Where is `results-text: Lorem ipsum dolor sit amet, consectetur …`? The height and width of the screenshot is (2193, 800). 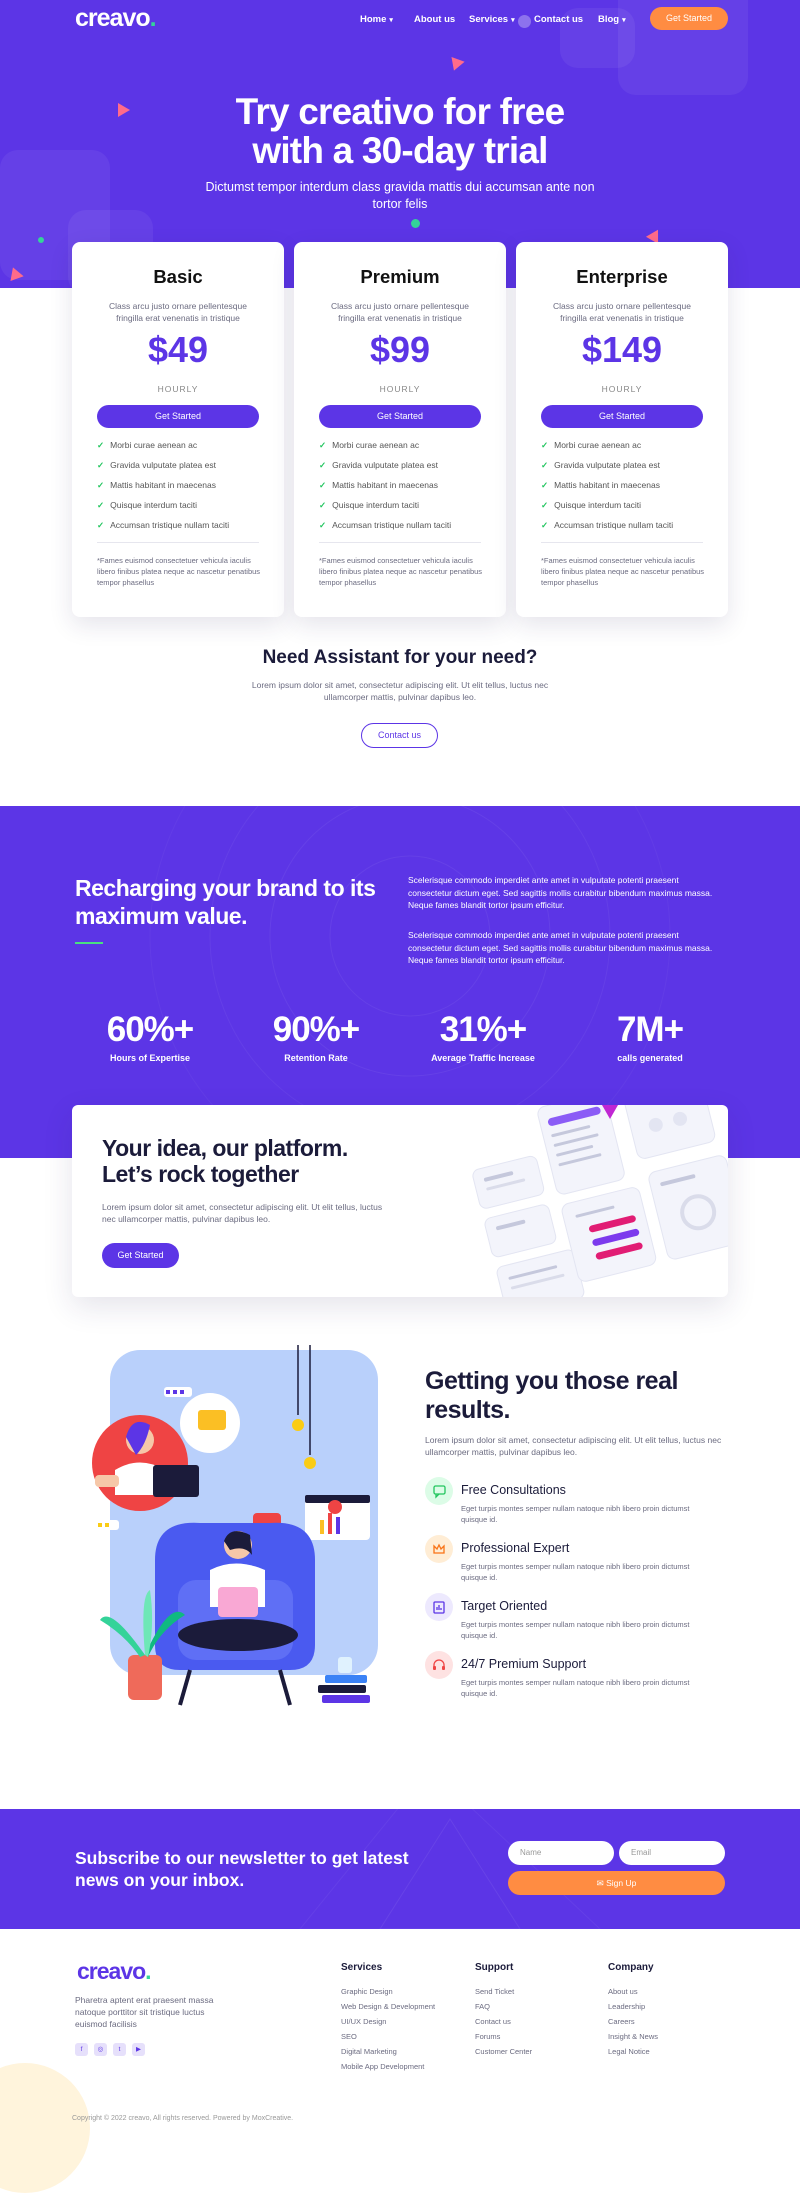 results-text: Lorem ipsum dolor sit amet, consectetur … is located at coordinates (573, 1446).